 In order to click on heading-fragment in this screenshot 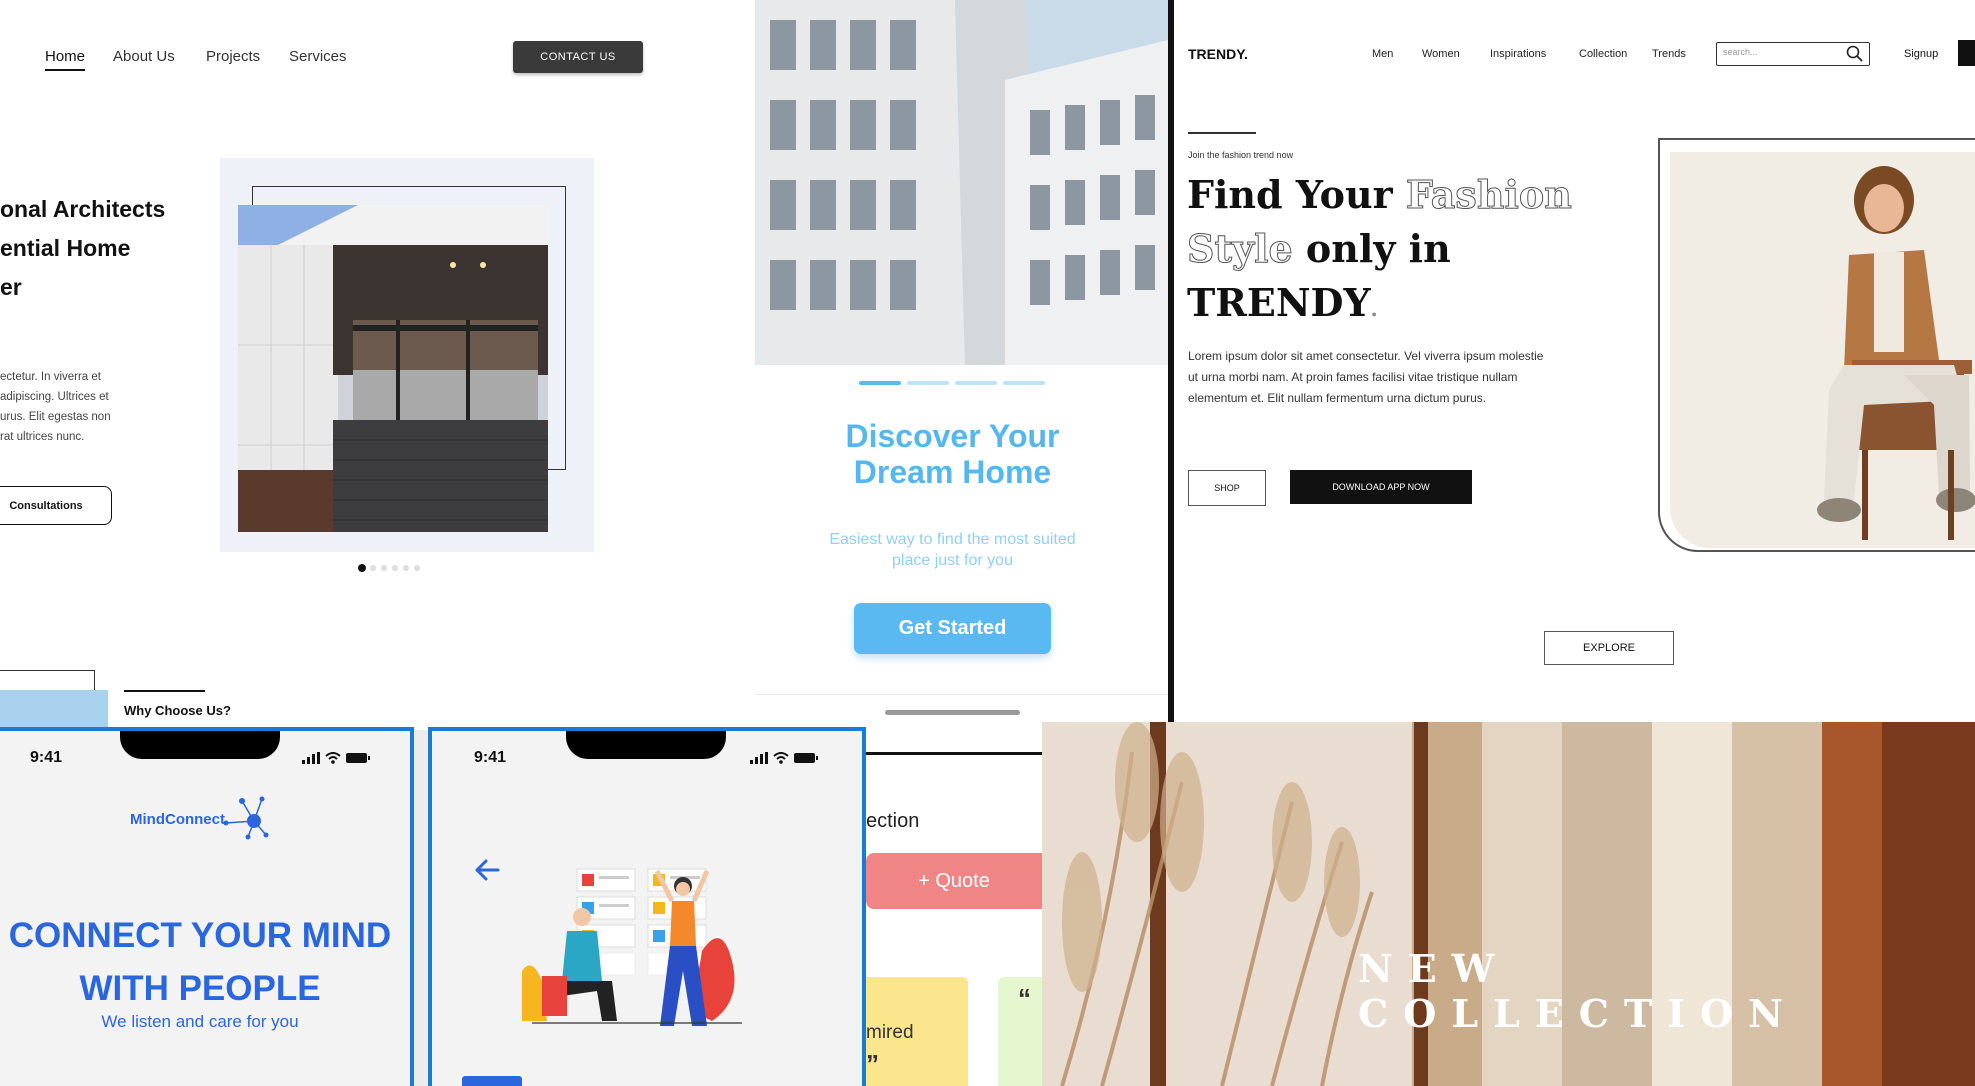, I will do `click(492, 1081)`.